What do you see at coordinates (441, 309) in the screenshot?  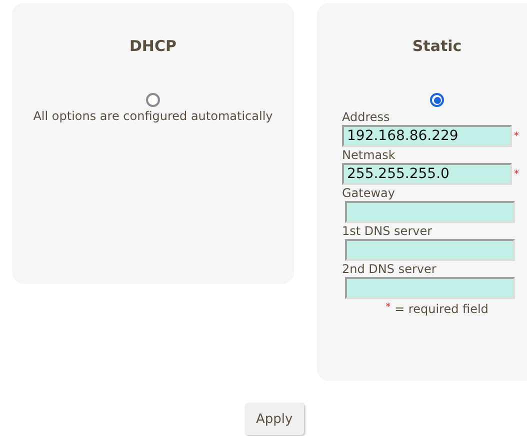 I see `legend-text: = required field` at bounding box center [441, 309].